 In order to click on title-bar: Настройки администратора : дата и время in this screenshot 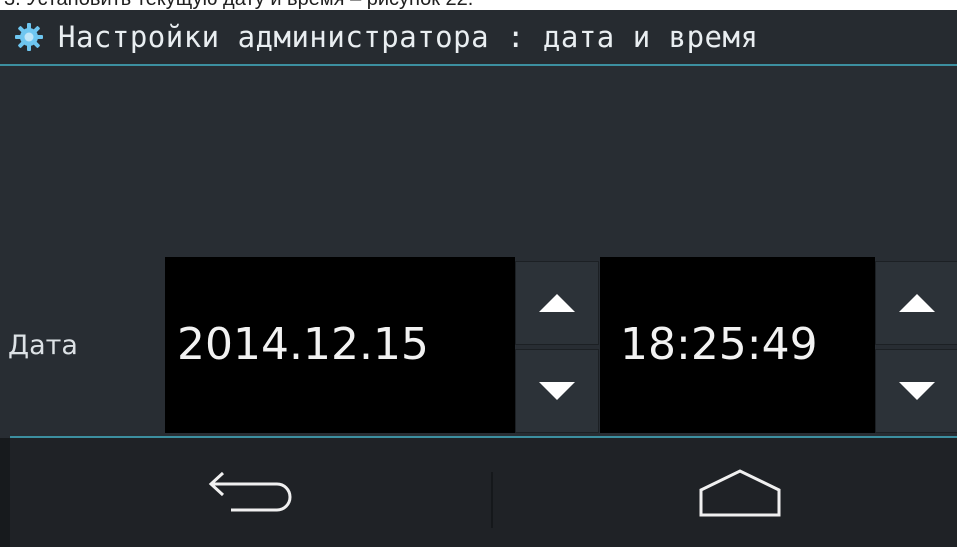, I will do `click(478, 38)`.